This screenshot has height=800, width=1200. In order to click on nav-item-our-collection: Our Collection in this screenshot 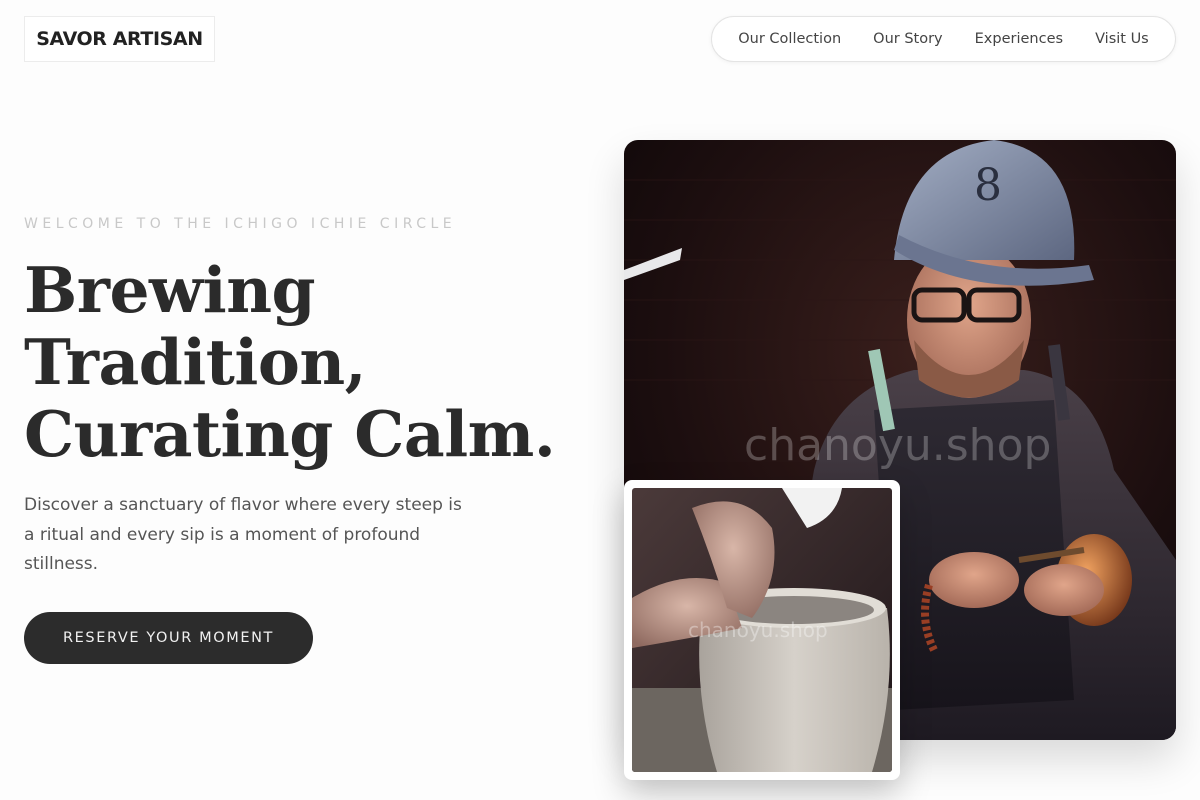, I will do `click(789, 39)`.